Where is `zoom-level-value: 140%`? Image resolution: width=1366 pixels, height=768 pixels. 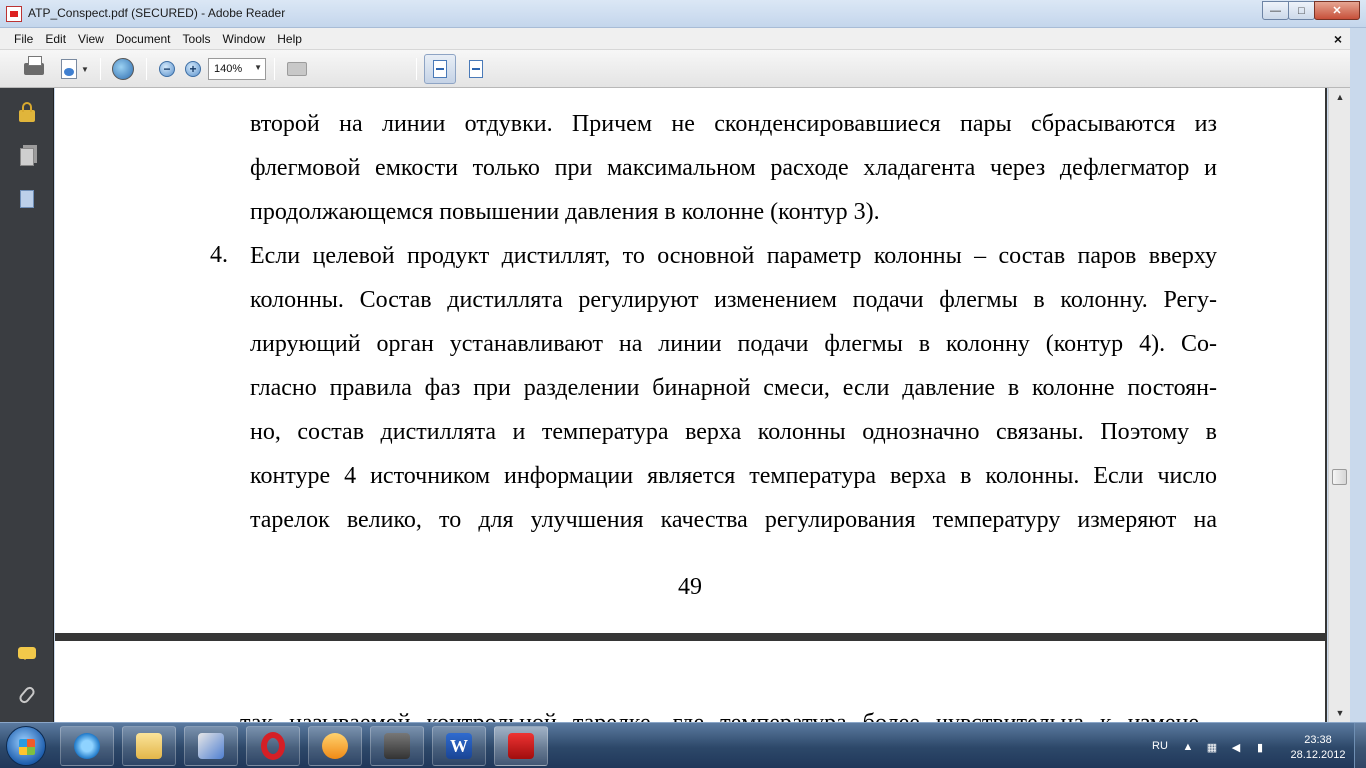
zoom-level-value: 140% is located at coordinates (228, 69).